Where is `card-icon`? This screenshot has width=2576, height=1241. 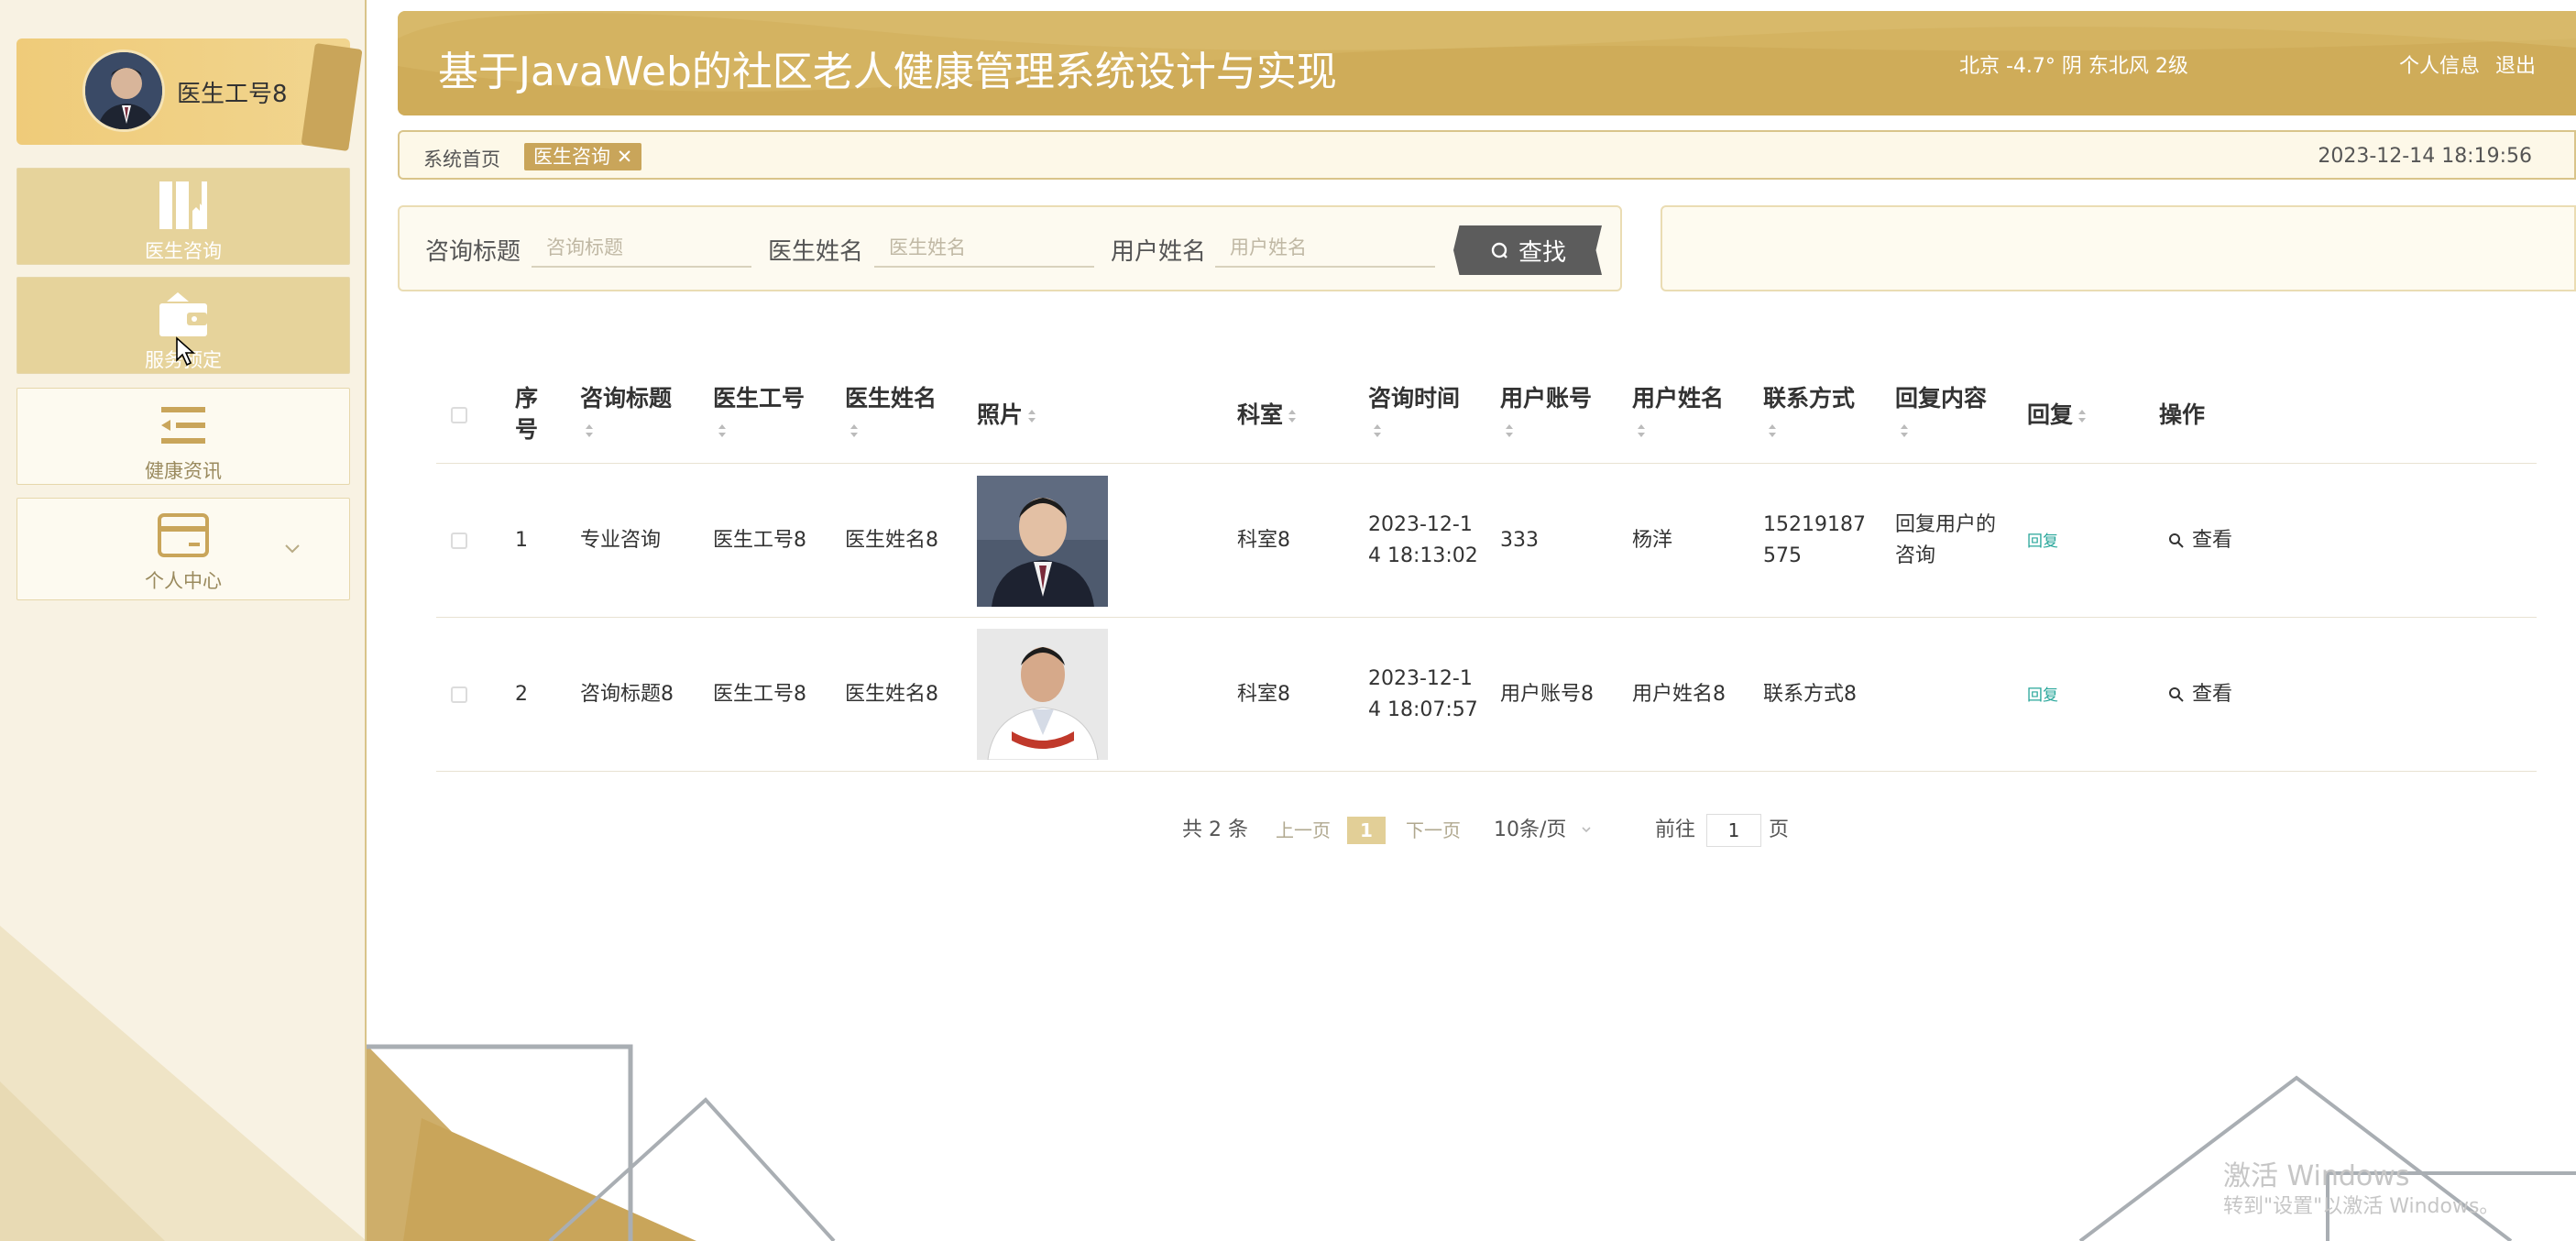 card-icon is located at coordinates (183, 535).